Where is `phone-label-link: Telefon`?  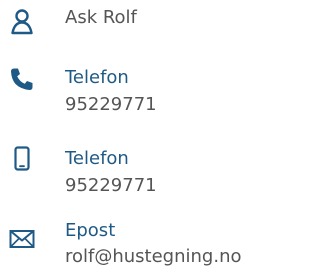 phone-label-link: Telefon is located at coordinates (97, 77).